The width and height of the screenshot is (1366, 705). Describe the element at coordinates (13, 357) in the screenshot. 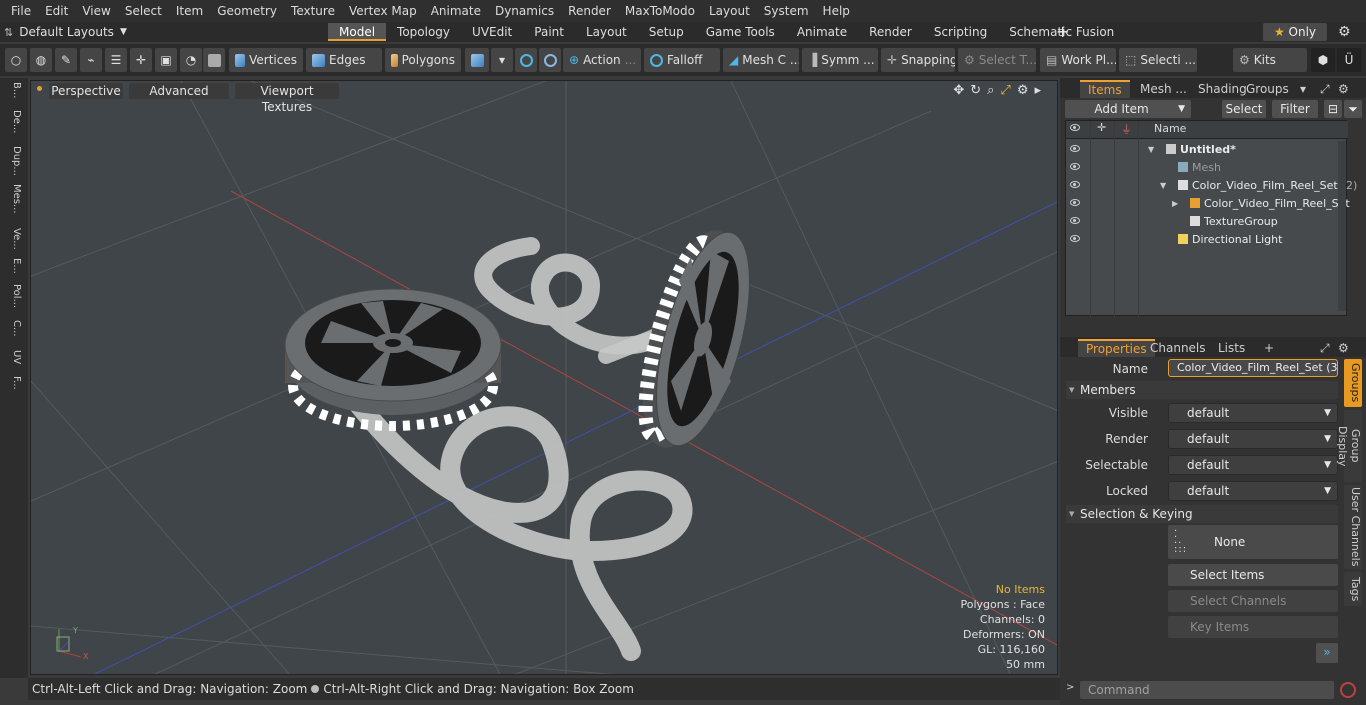

I see `left-strip-tab: UV` at that location.